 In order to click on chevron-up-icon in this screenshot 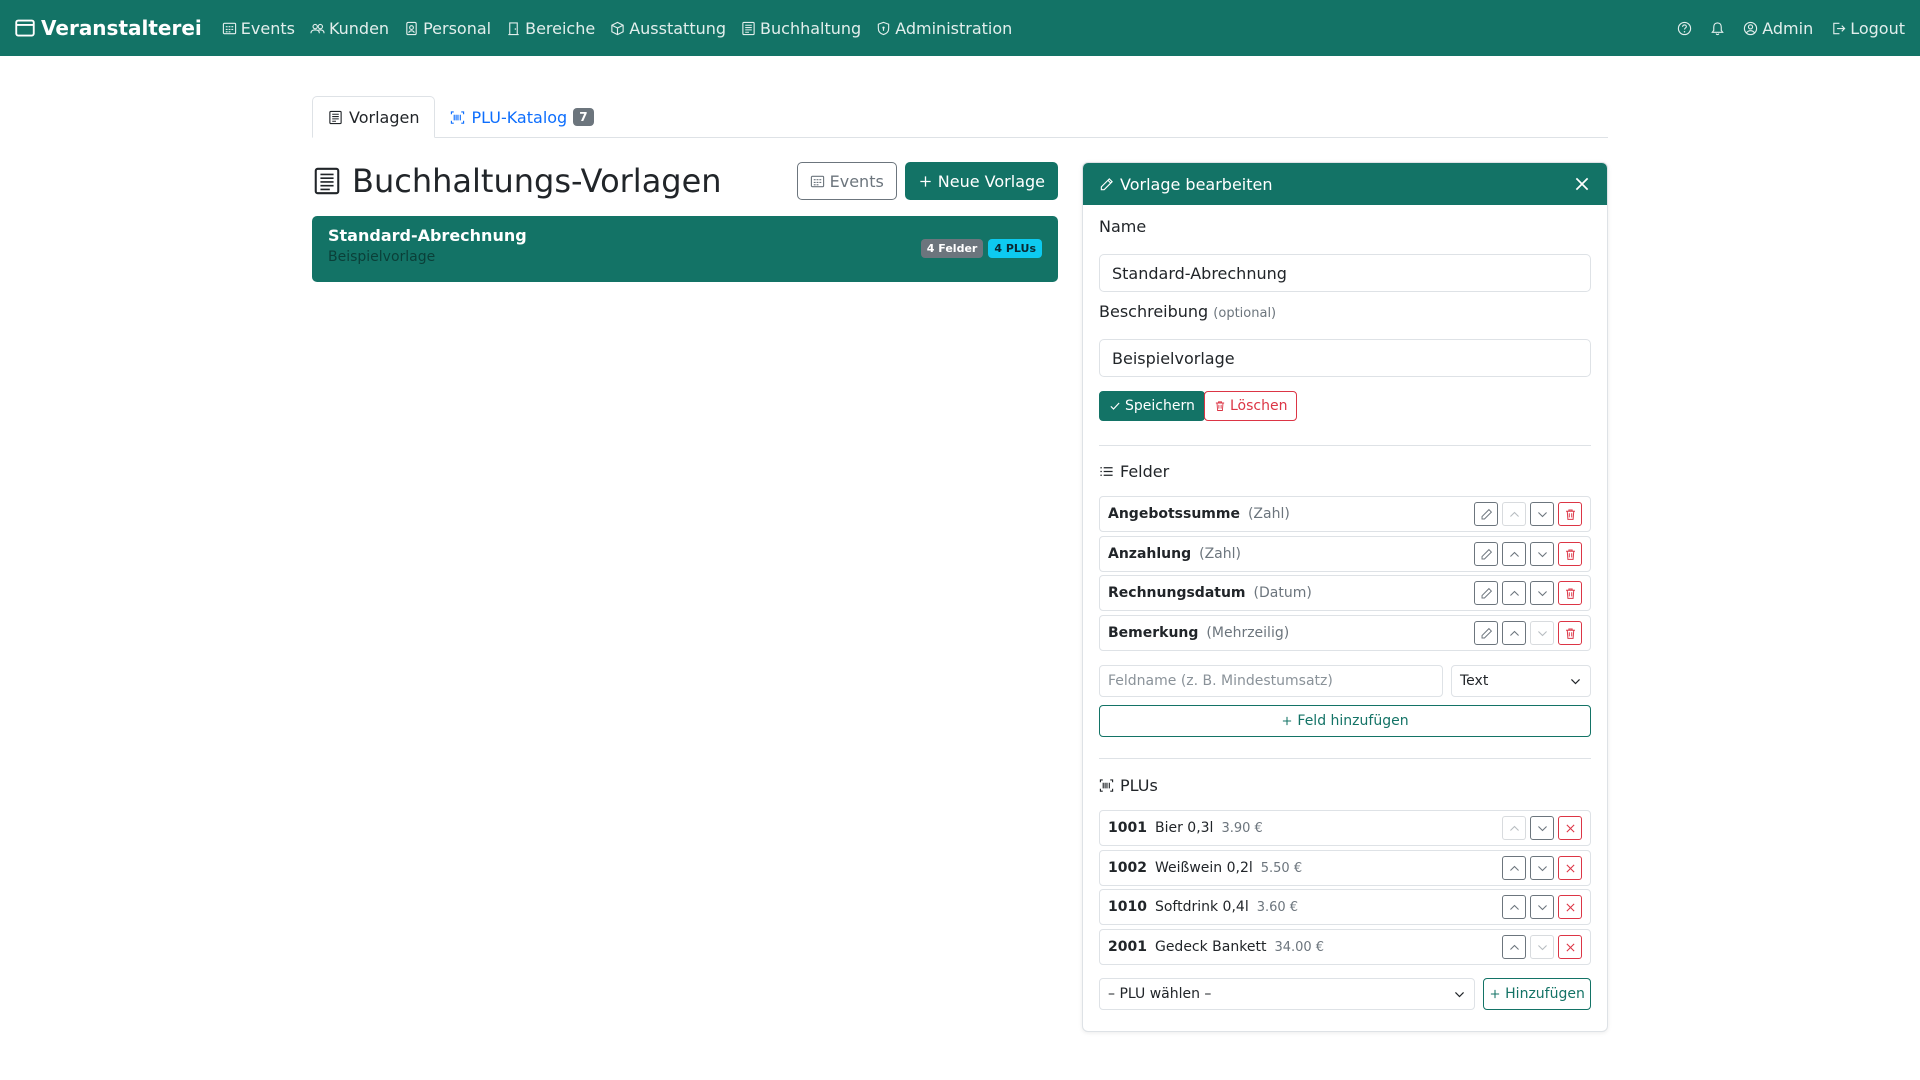, I will do `click(1514, 907)`.